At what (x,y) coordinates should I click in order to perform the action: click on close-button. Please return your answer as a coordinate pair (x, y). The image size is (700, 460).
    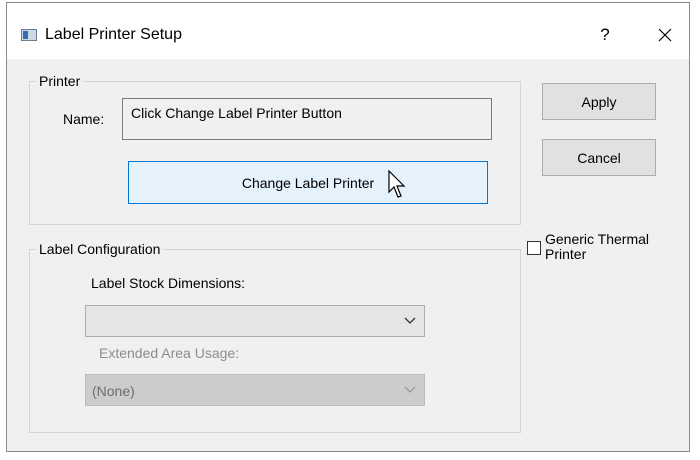
    Looking at the image, I should click on (665, 35).